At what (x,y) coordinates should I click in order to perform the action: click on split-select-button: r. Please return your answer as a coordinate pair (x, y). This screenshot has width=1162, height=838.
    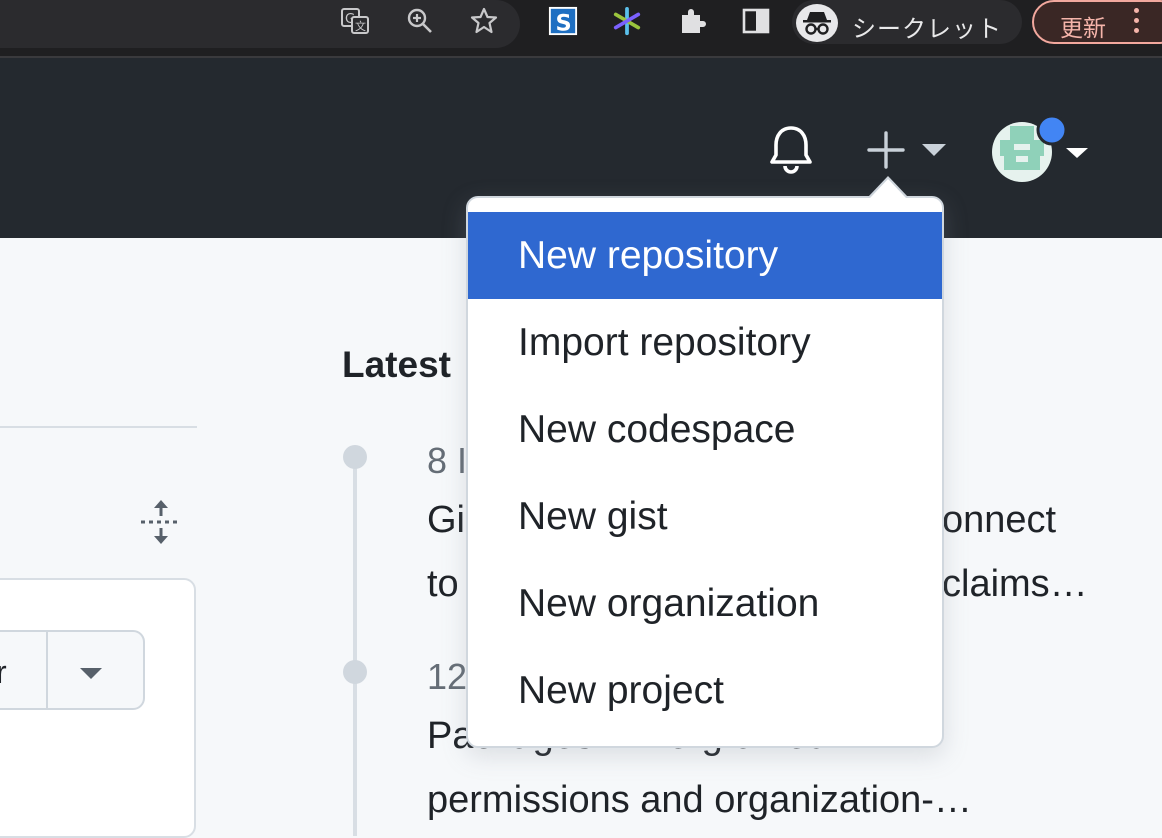
    Looking at the image, I should click on (72, 670).